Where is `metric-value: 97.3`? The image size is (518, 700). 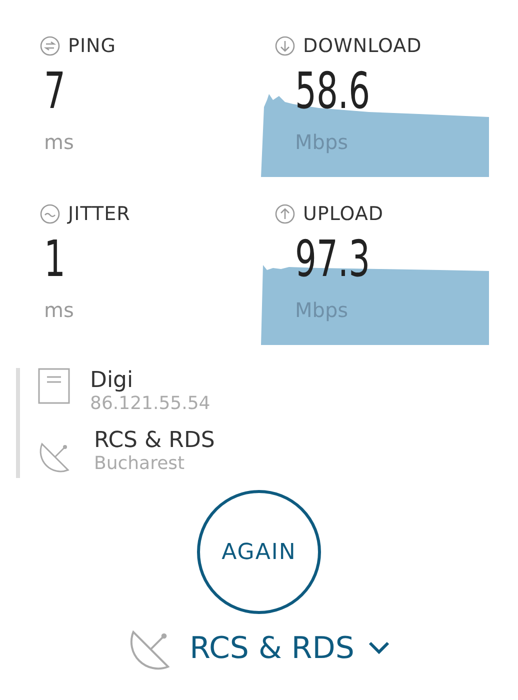
metric-value: 97.3 is located at coordinates (332, 259).